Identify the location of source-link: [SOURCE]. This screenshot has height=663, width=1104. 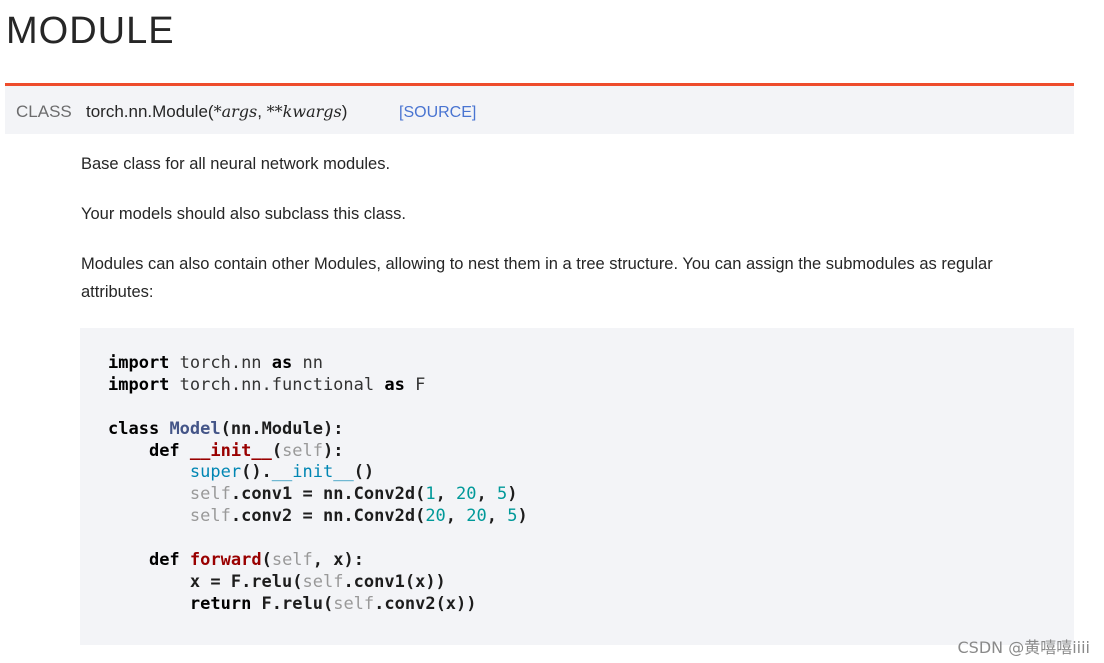
(437, 113).